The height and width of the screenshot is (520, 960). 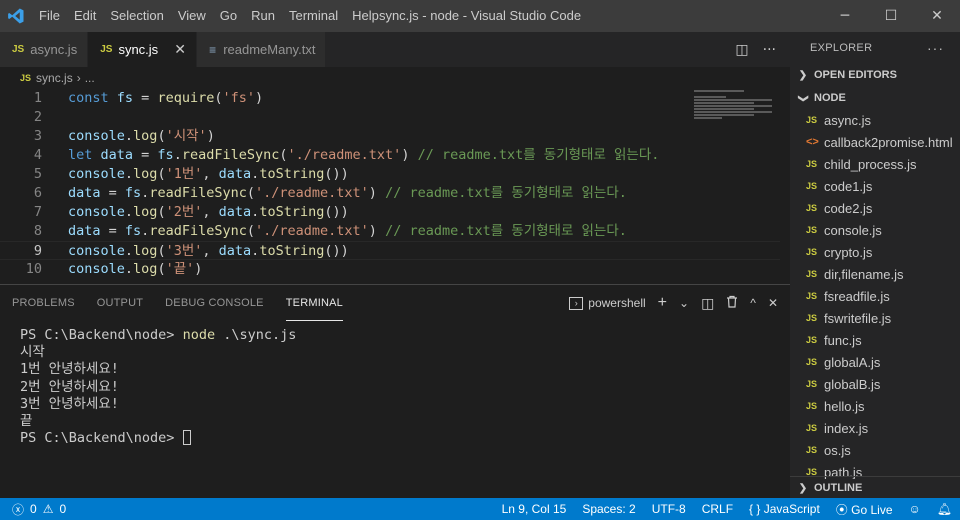 I want to click on add-terminal-icon: +, so click(x=662, y=303).